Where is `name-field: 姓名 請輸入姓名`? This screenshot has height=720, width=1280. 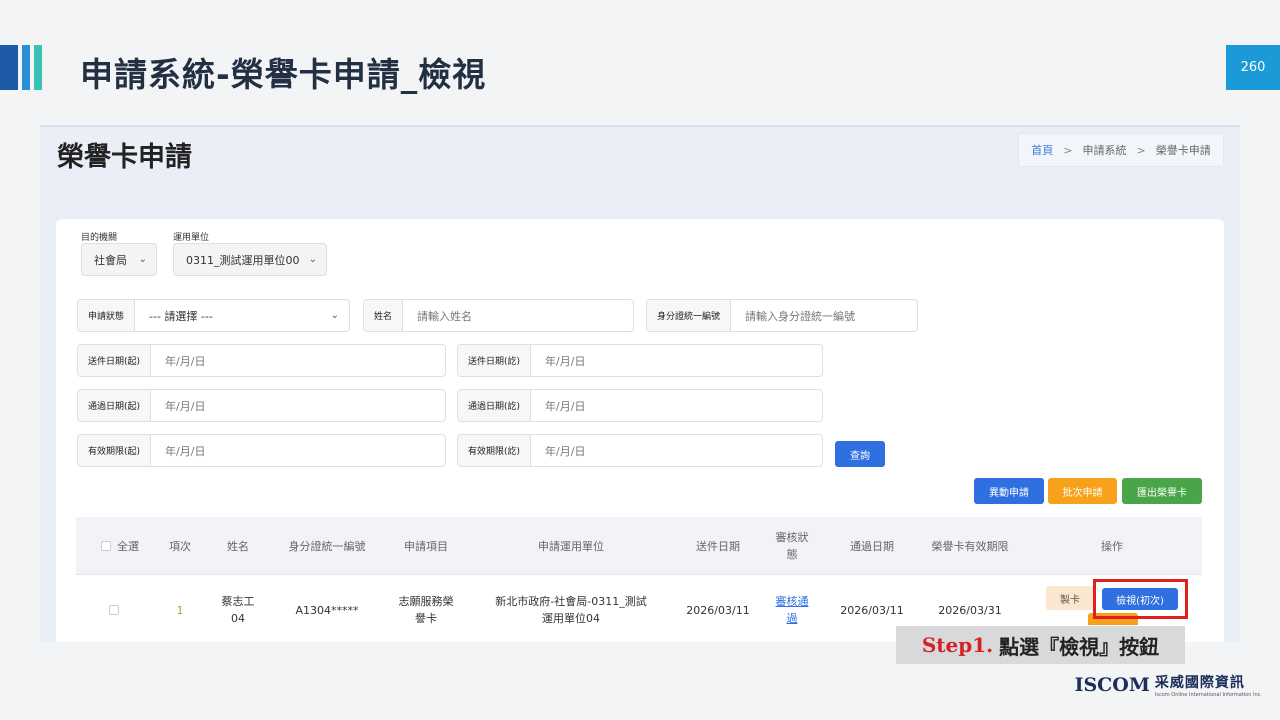 name-field: 姓名 請輸入姓名 is located at coordinates (498, 315).